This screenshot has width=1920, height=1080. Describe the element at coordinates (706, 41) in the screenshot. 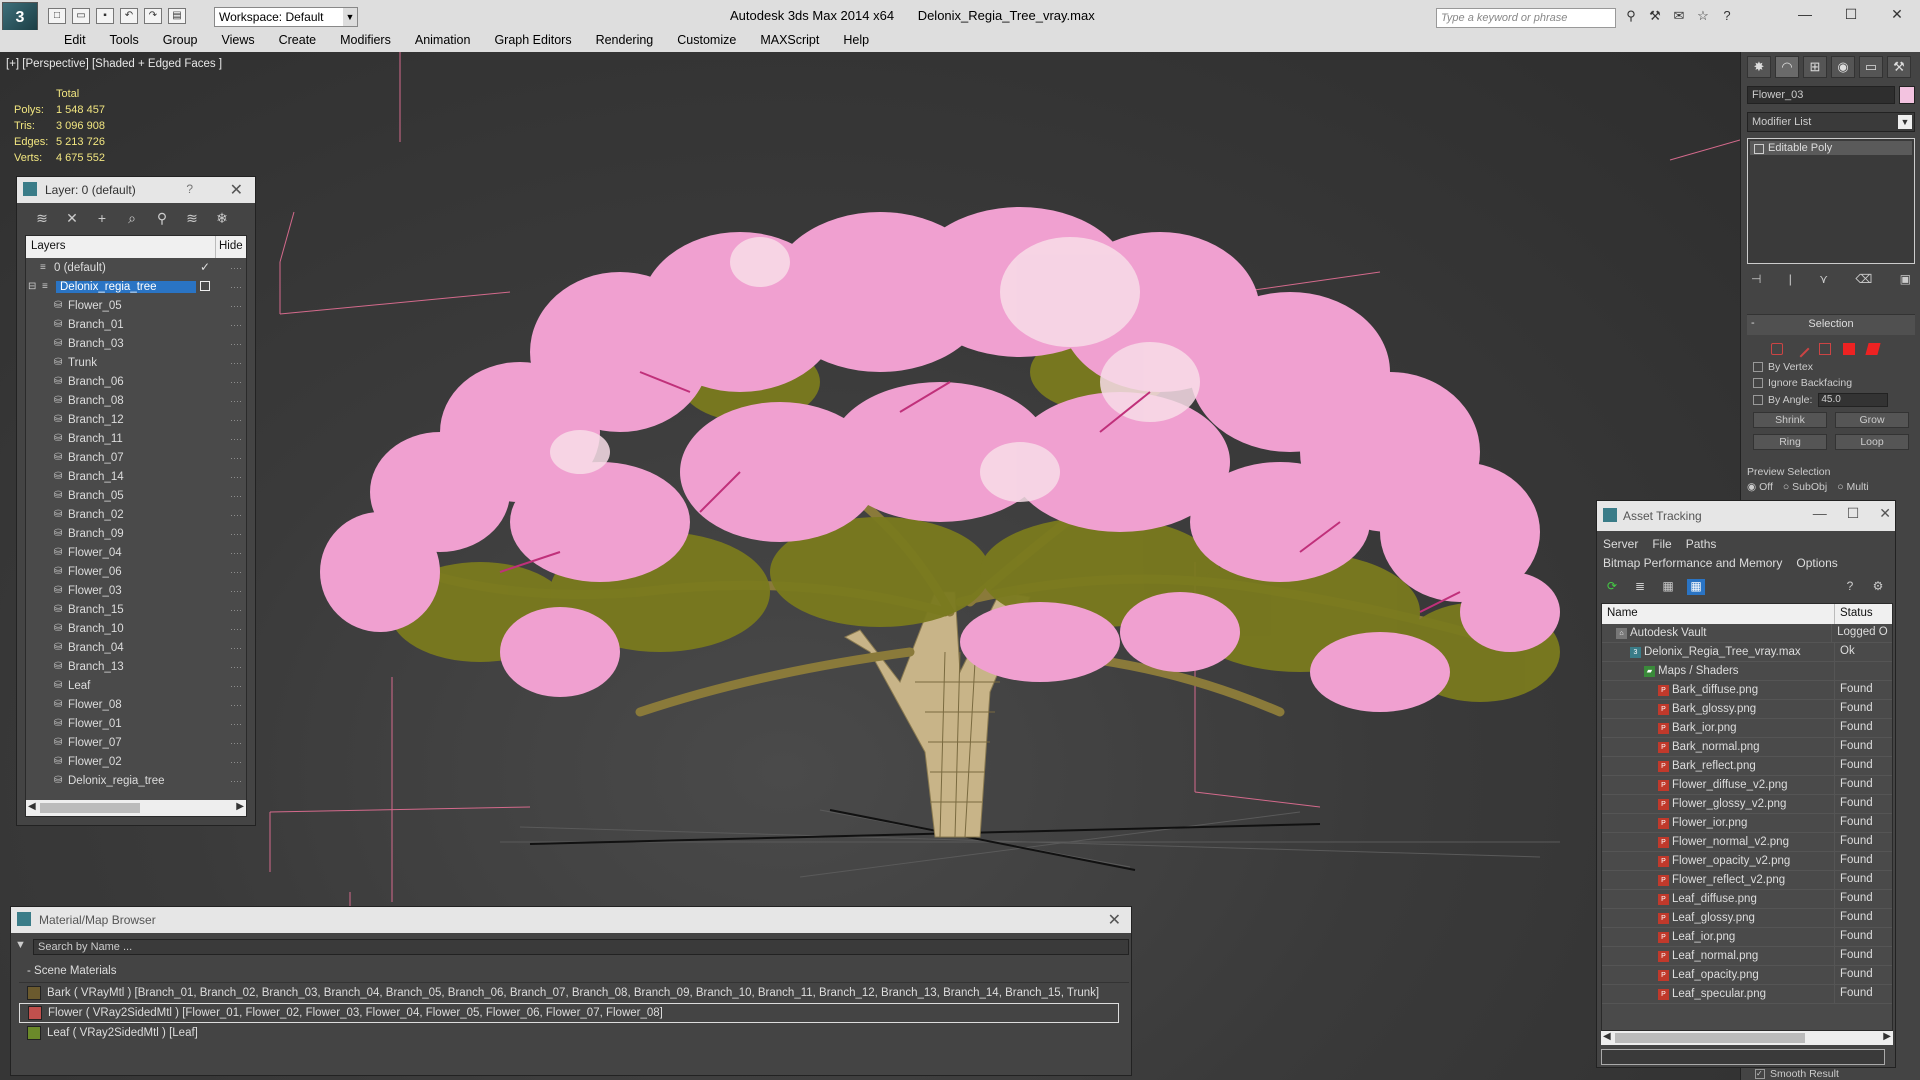

I see `menu-item-customize: Customize` at that location.